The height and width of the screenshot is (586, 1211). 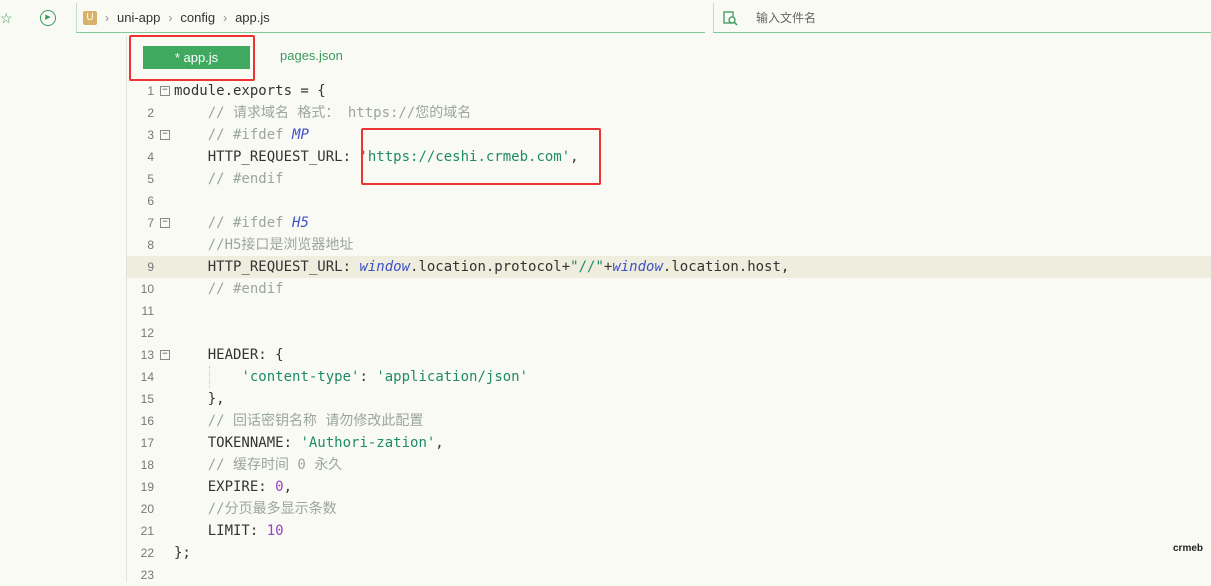 What do you see at coordinates (311, 55) in the screenshot?
I see `tab-pages-json: pages.json` at bounding box center [311, 55].